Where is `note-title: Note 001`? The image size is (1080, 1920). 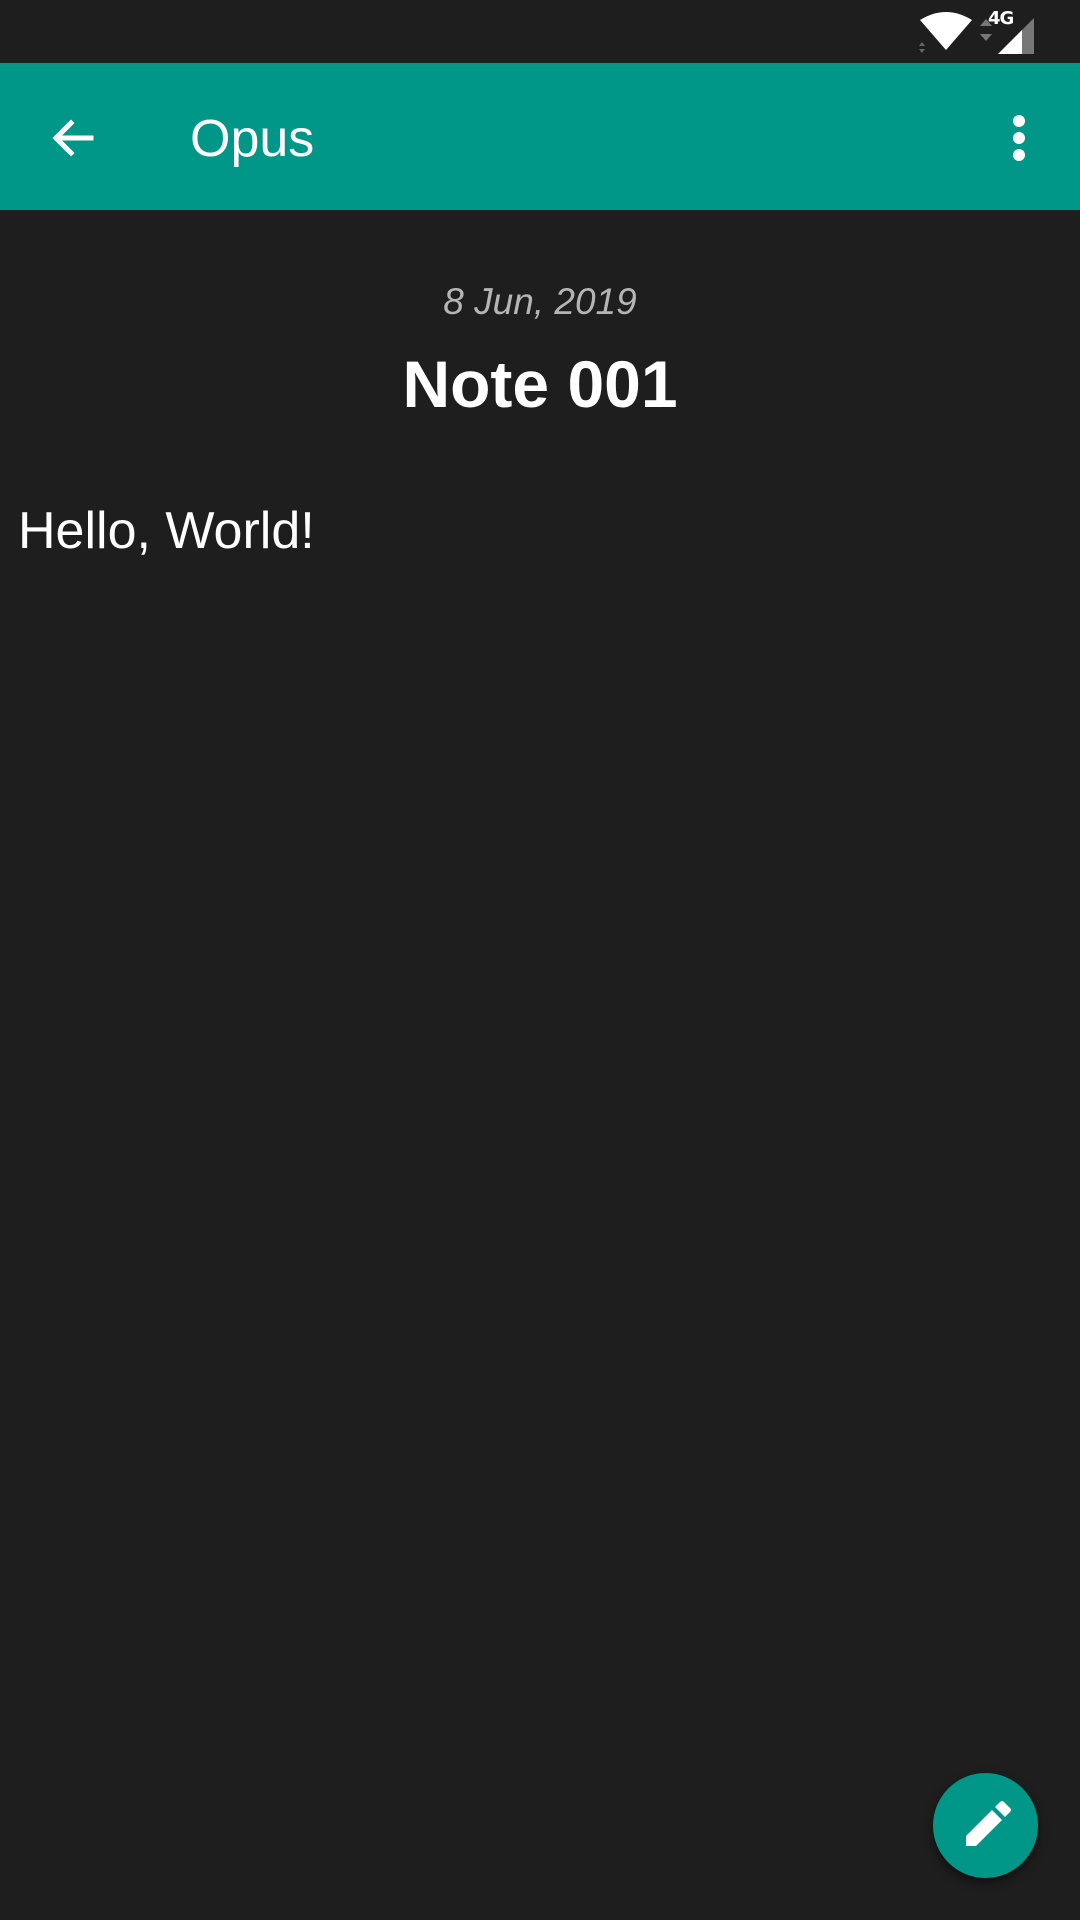 note-title: Note 001 is located at coordinates (540, 384).